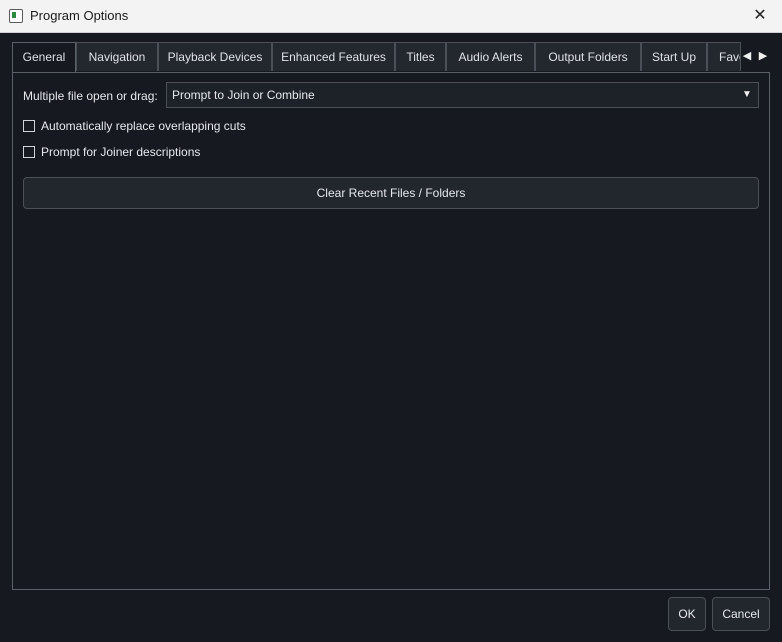 The width and height of the screenshot is (782, 642). Describe the element at coordinates (420, 56) in the screenshot. I see `tab-titles: Titles` at that location.